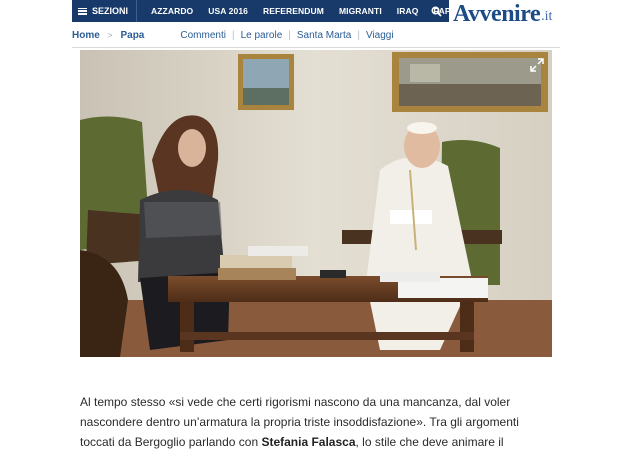 The width and height of the screenshot is (640, 453). What do you see at coordinates (360, 11) in the screenshot?
I see `nav-link-migranti: MIGRANTI` at bounding box center [360, 11].